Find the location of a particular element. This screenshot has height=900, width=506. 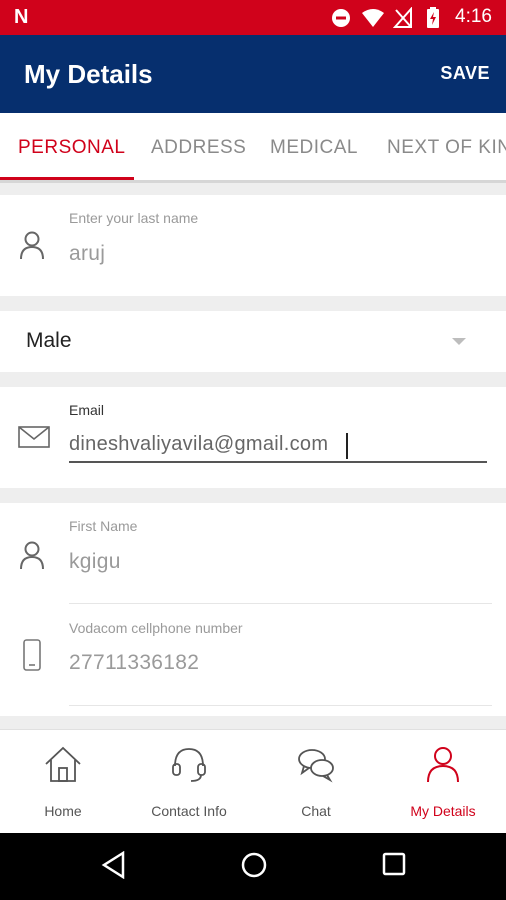

last-name-placeholder: Enter your last name is located at coordinates (134, 218).